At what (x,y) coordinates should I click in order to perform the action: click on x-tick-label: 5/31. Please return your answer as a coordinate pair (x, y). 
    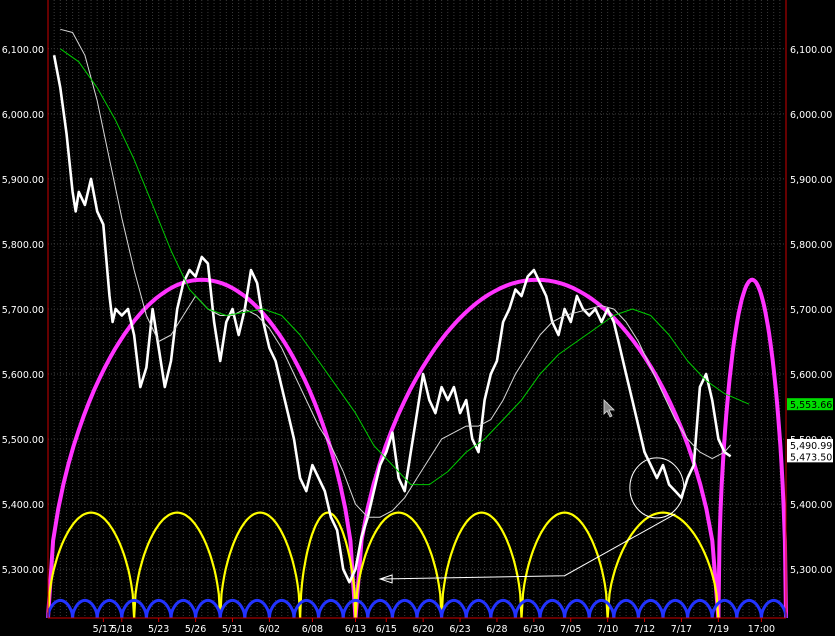
    Looking at the image, I should click on (232, 629).